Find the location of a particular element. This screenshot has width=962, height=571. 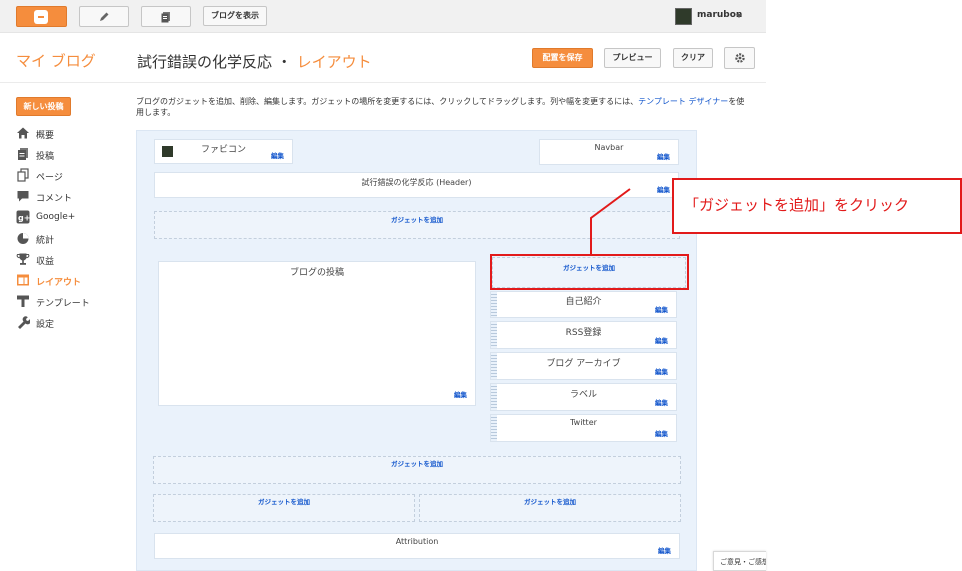

sidebar-item-label: 統計 is located at coordinates (45, 241).